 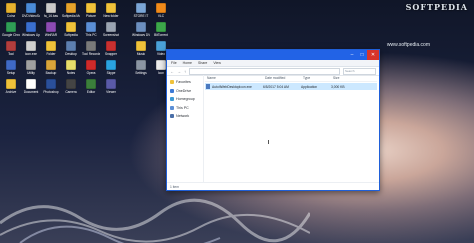 I want to click on desktop-icon: Notes, so click(x=71, y=67).